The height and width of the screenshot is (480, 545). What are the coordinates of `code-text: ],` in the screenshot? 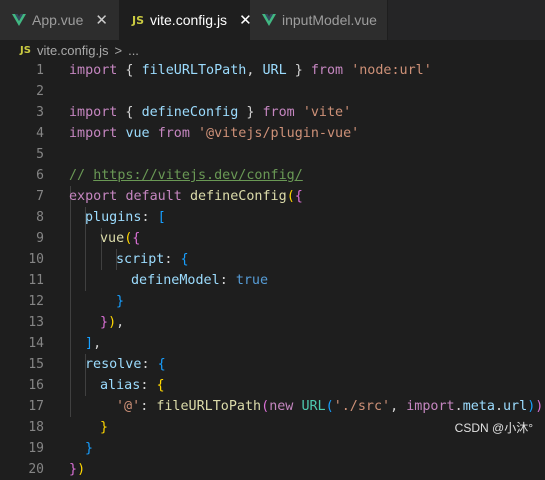 It's located at (93, 343).